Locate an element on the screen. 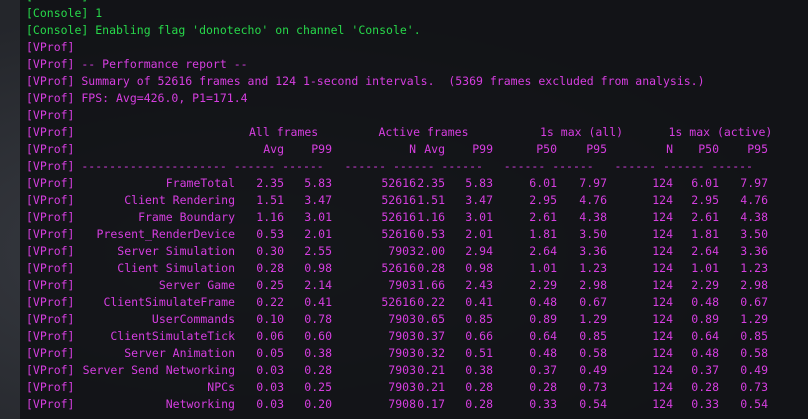 This screenshot has height=419, width=808. report-title: [VProf] -- Performance report -- is located at coordinates (137, 64).